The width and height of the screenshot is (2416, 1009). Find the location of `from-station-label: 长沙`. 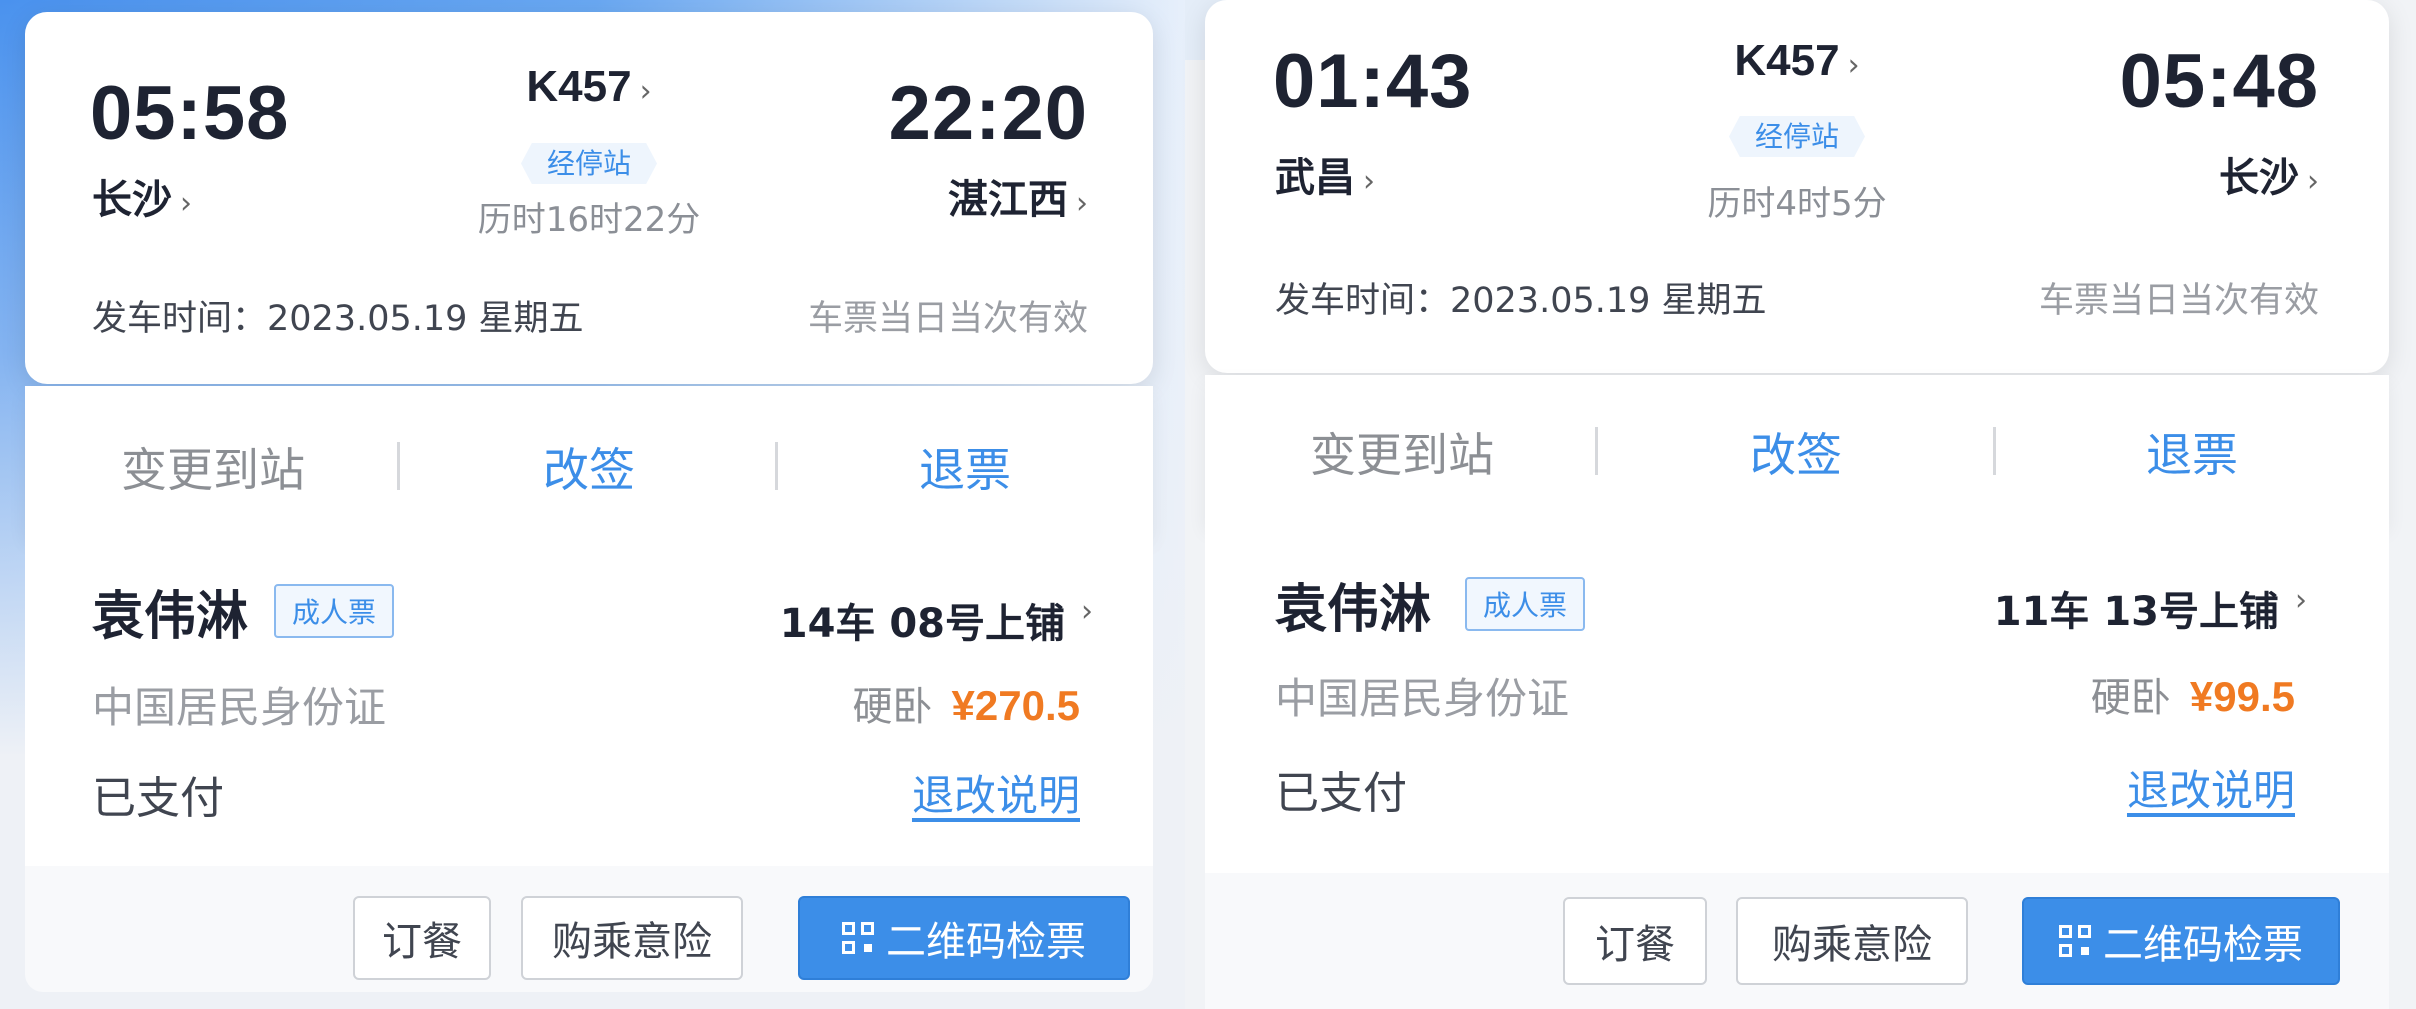

from-station-label: 长沙 is located at coordinates (132, 200).